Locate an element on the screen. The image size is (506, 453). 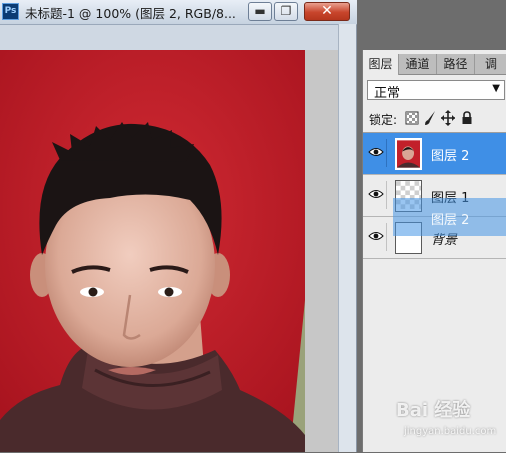
tab-layers: 图层 is located at coordinates (381, 64).